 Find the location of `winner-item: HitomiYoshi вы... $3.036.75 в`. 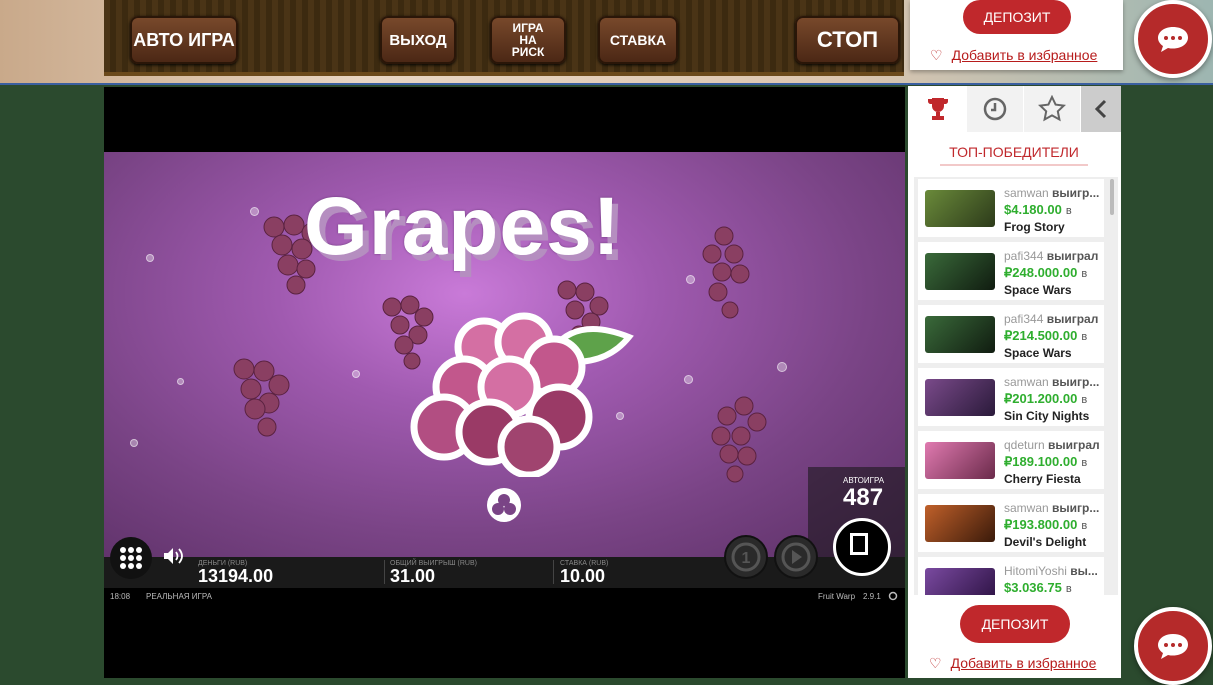

winner-item: HitomiYoshi вы... $3.036.75 в is located at coordinates (1011, 576).